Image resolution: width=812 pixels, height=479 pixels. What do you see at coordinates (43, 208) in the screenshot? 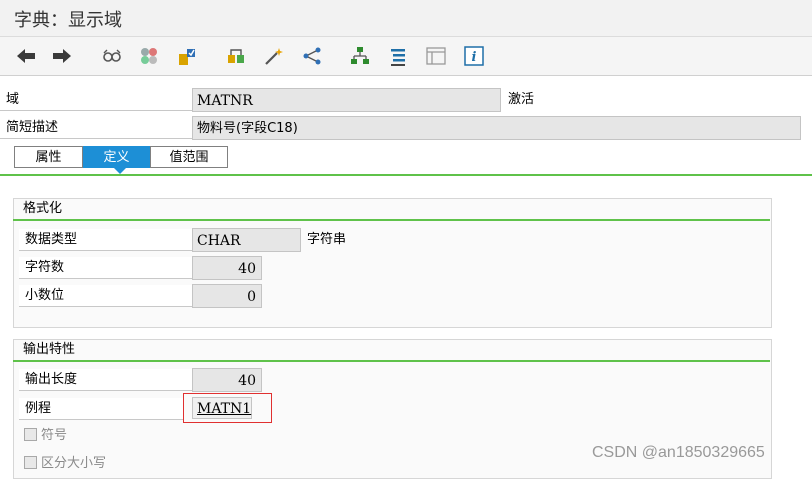
I see `format-panel-title: 格式化` at bounding box center [43, 208].